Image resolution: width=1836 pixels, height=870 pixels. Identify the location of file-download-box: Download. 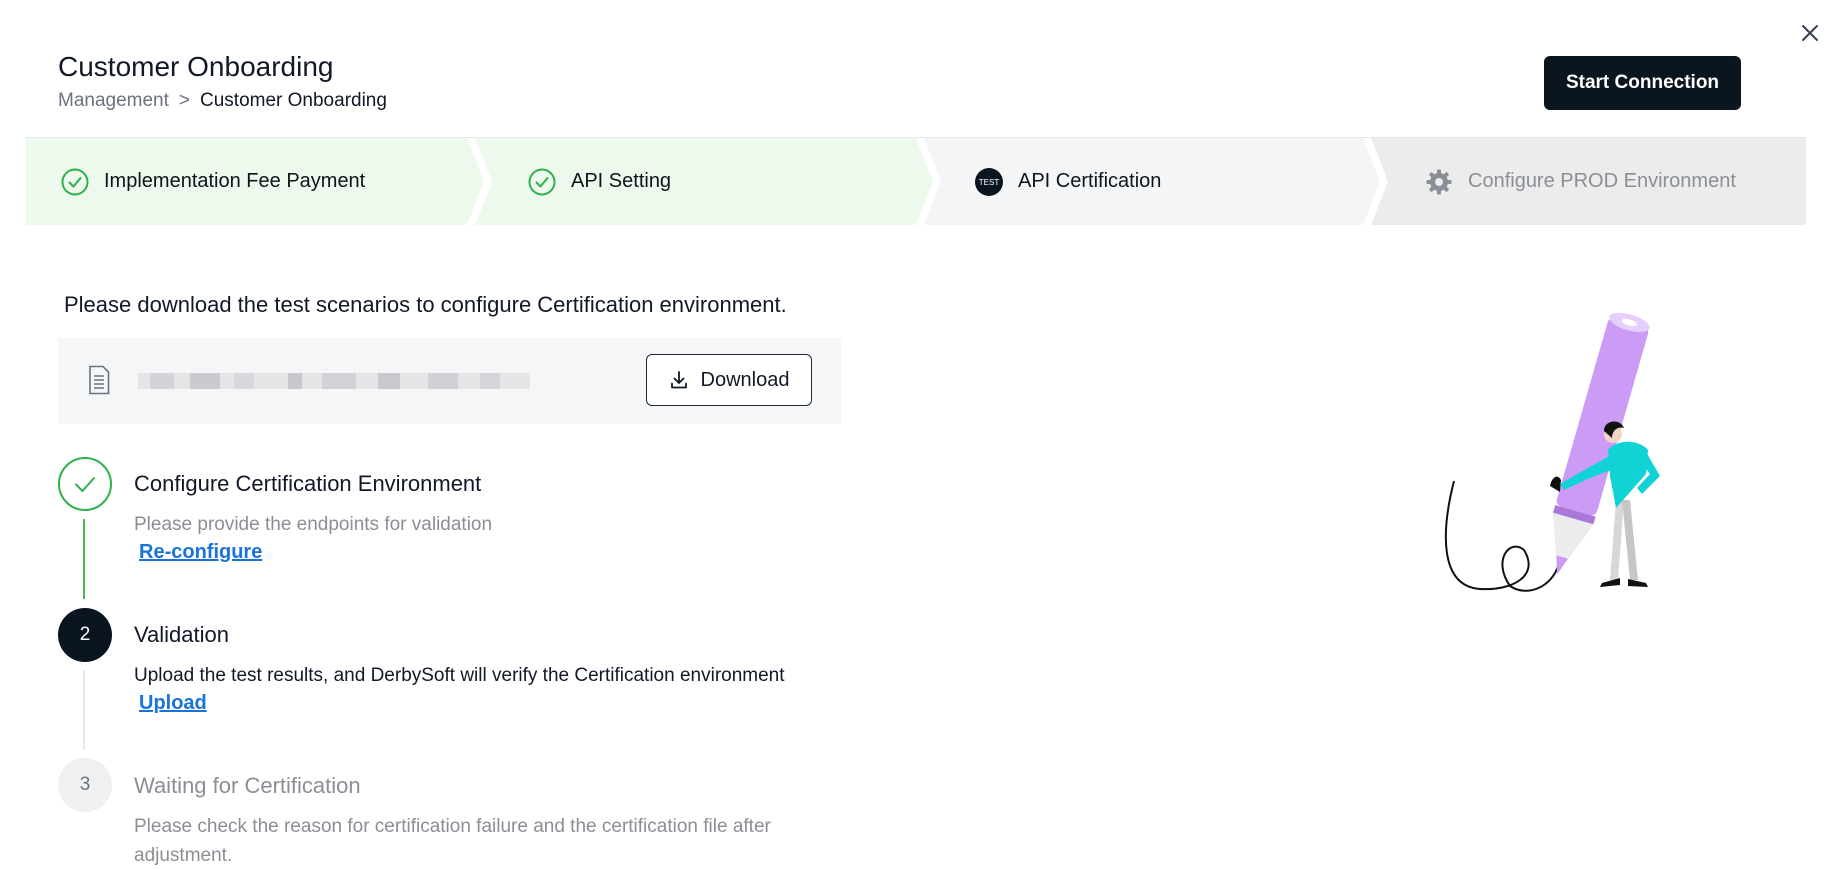
(449, 381).